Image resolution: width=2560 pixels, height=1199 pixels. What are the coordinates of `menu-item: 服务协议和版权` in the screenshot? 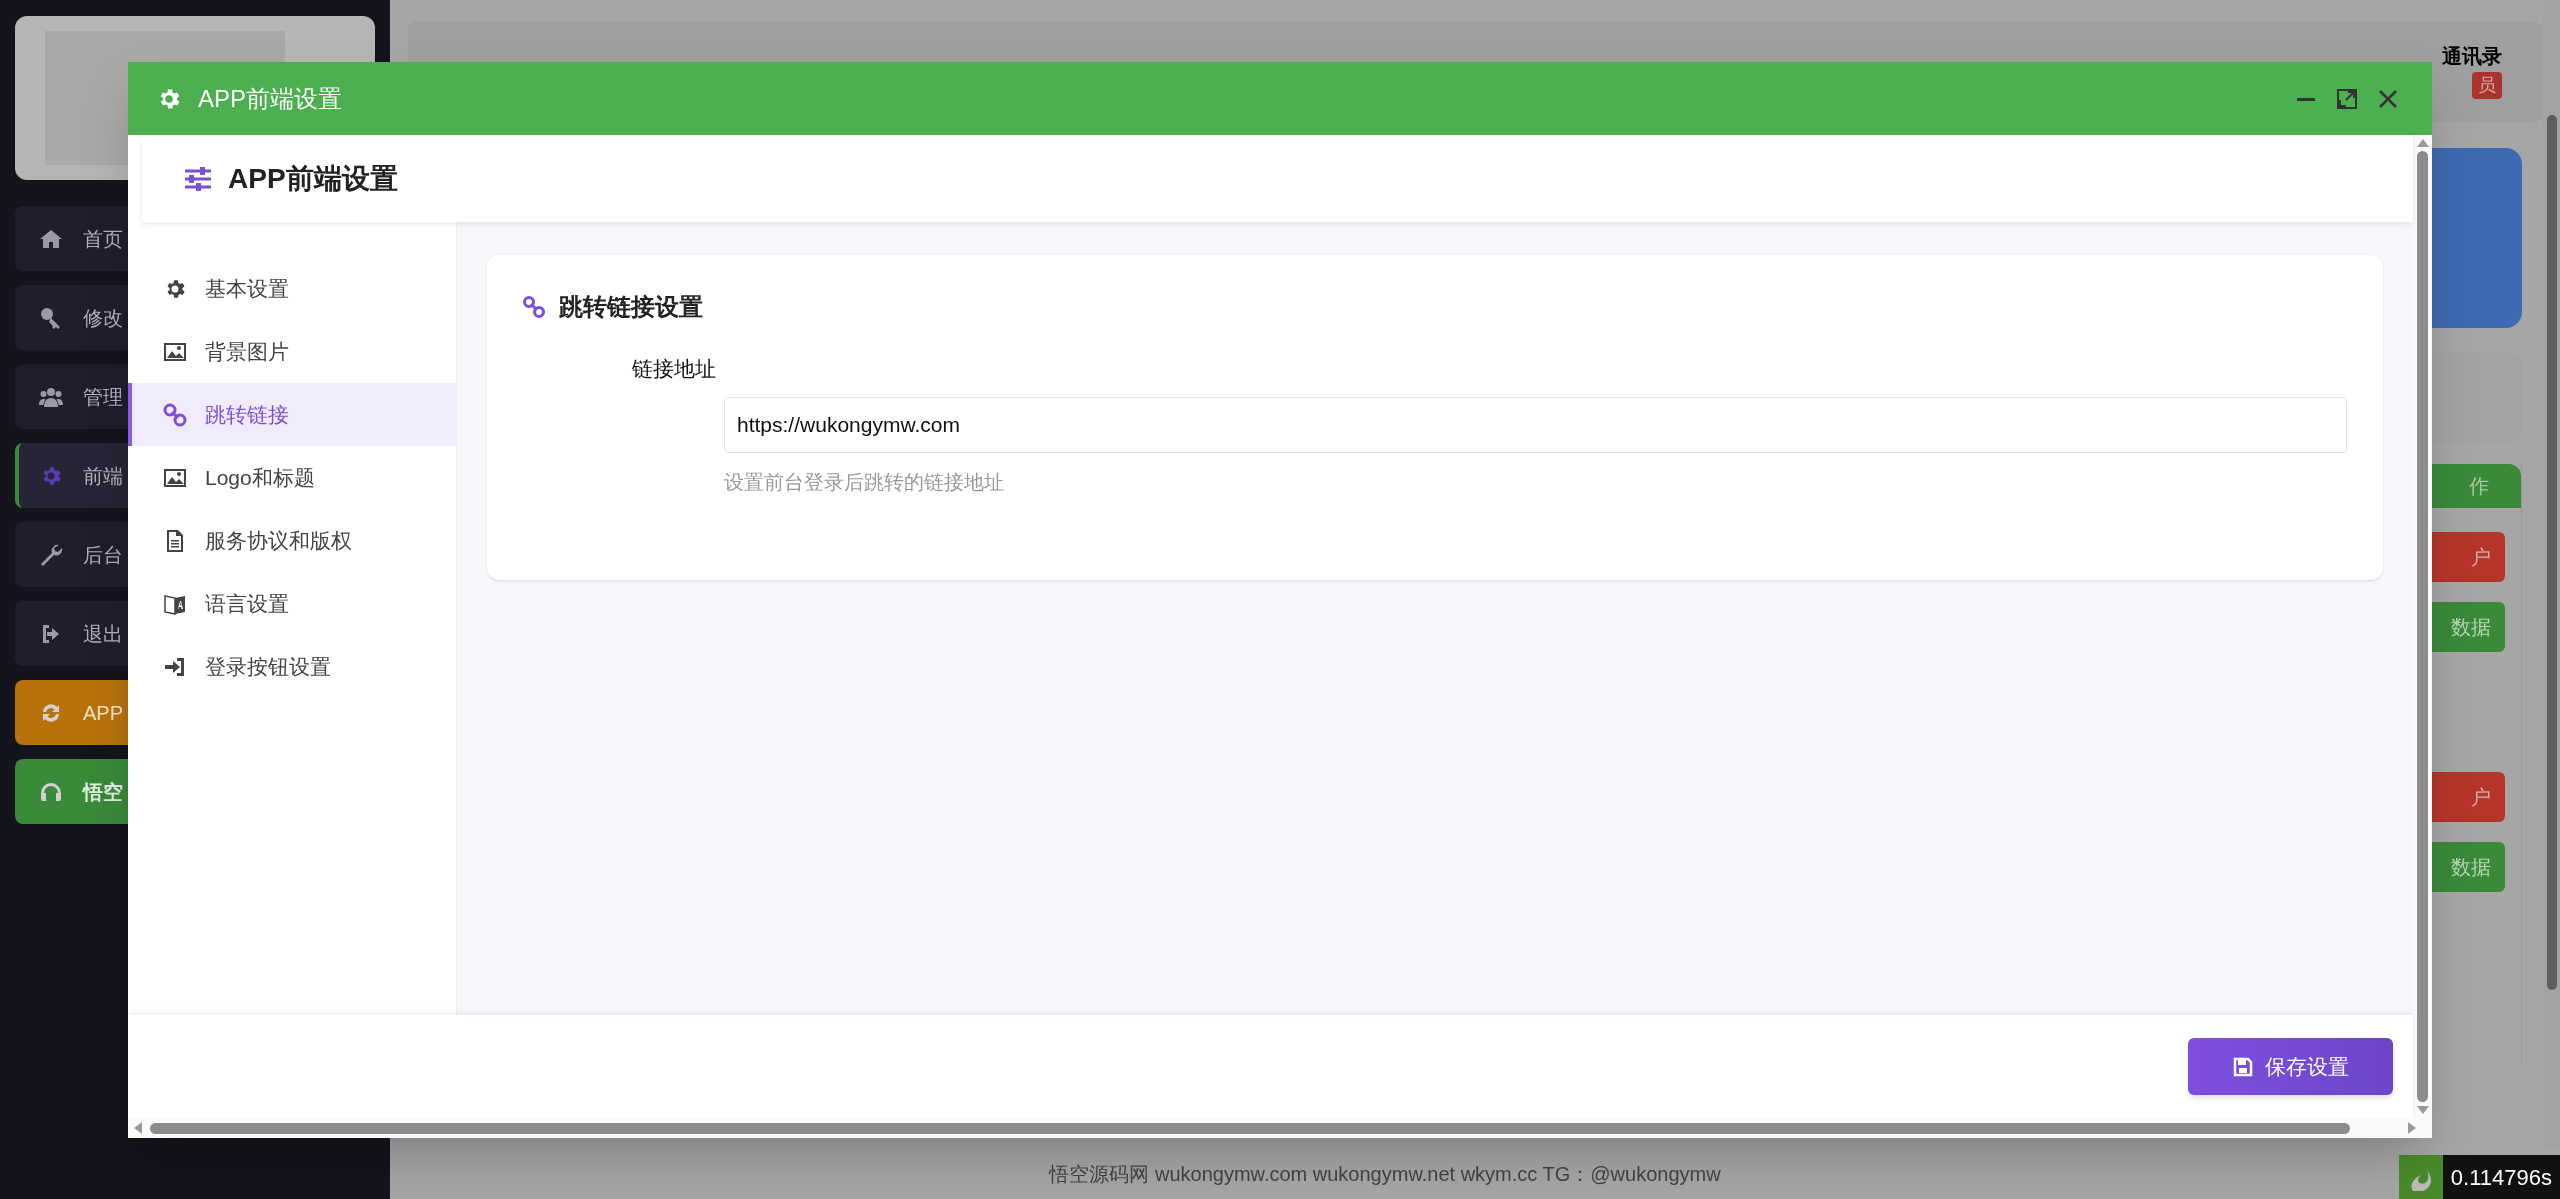 It's located at (292, 540).